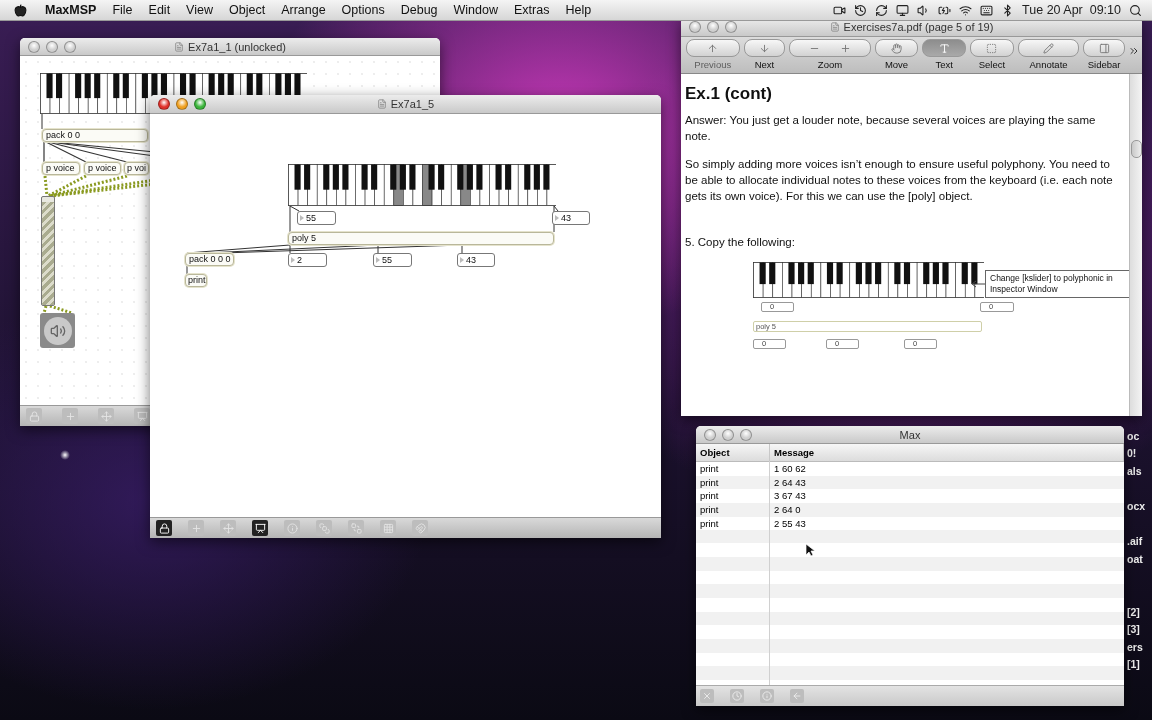  I want to click on arrow-left-icon, so click(797, 696).